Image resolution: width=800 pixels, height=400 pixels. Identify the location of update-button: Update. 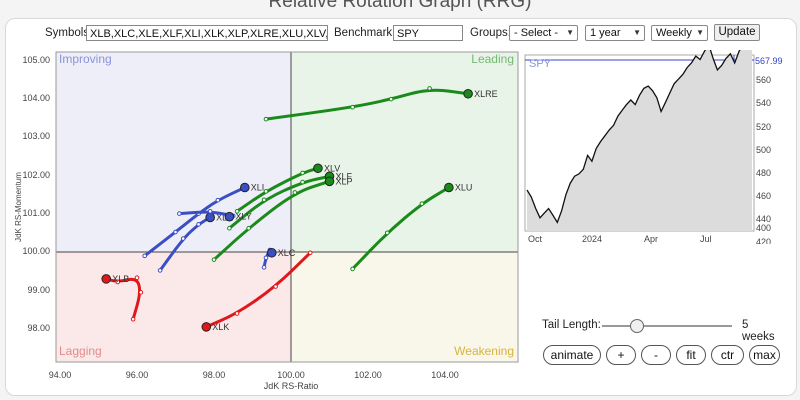
(737, 32).